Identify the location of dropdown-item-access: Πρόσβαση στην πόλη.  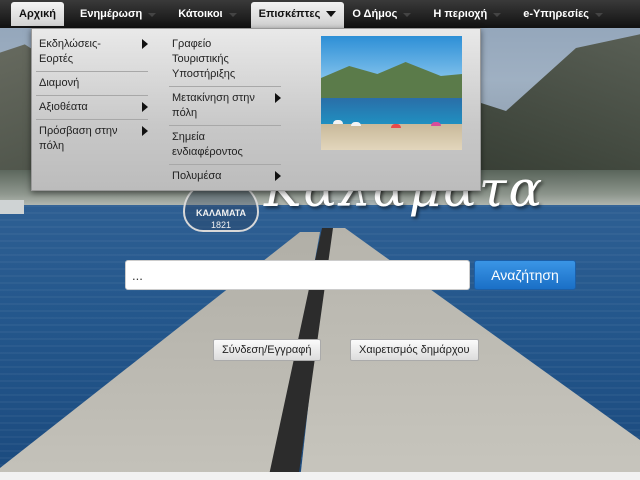
(92, 139).